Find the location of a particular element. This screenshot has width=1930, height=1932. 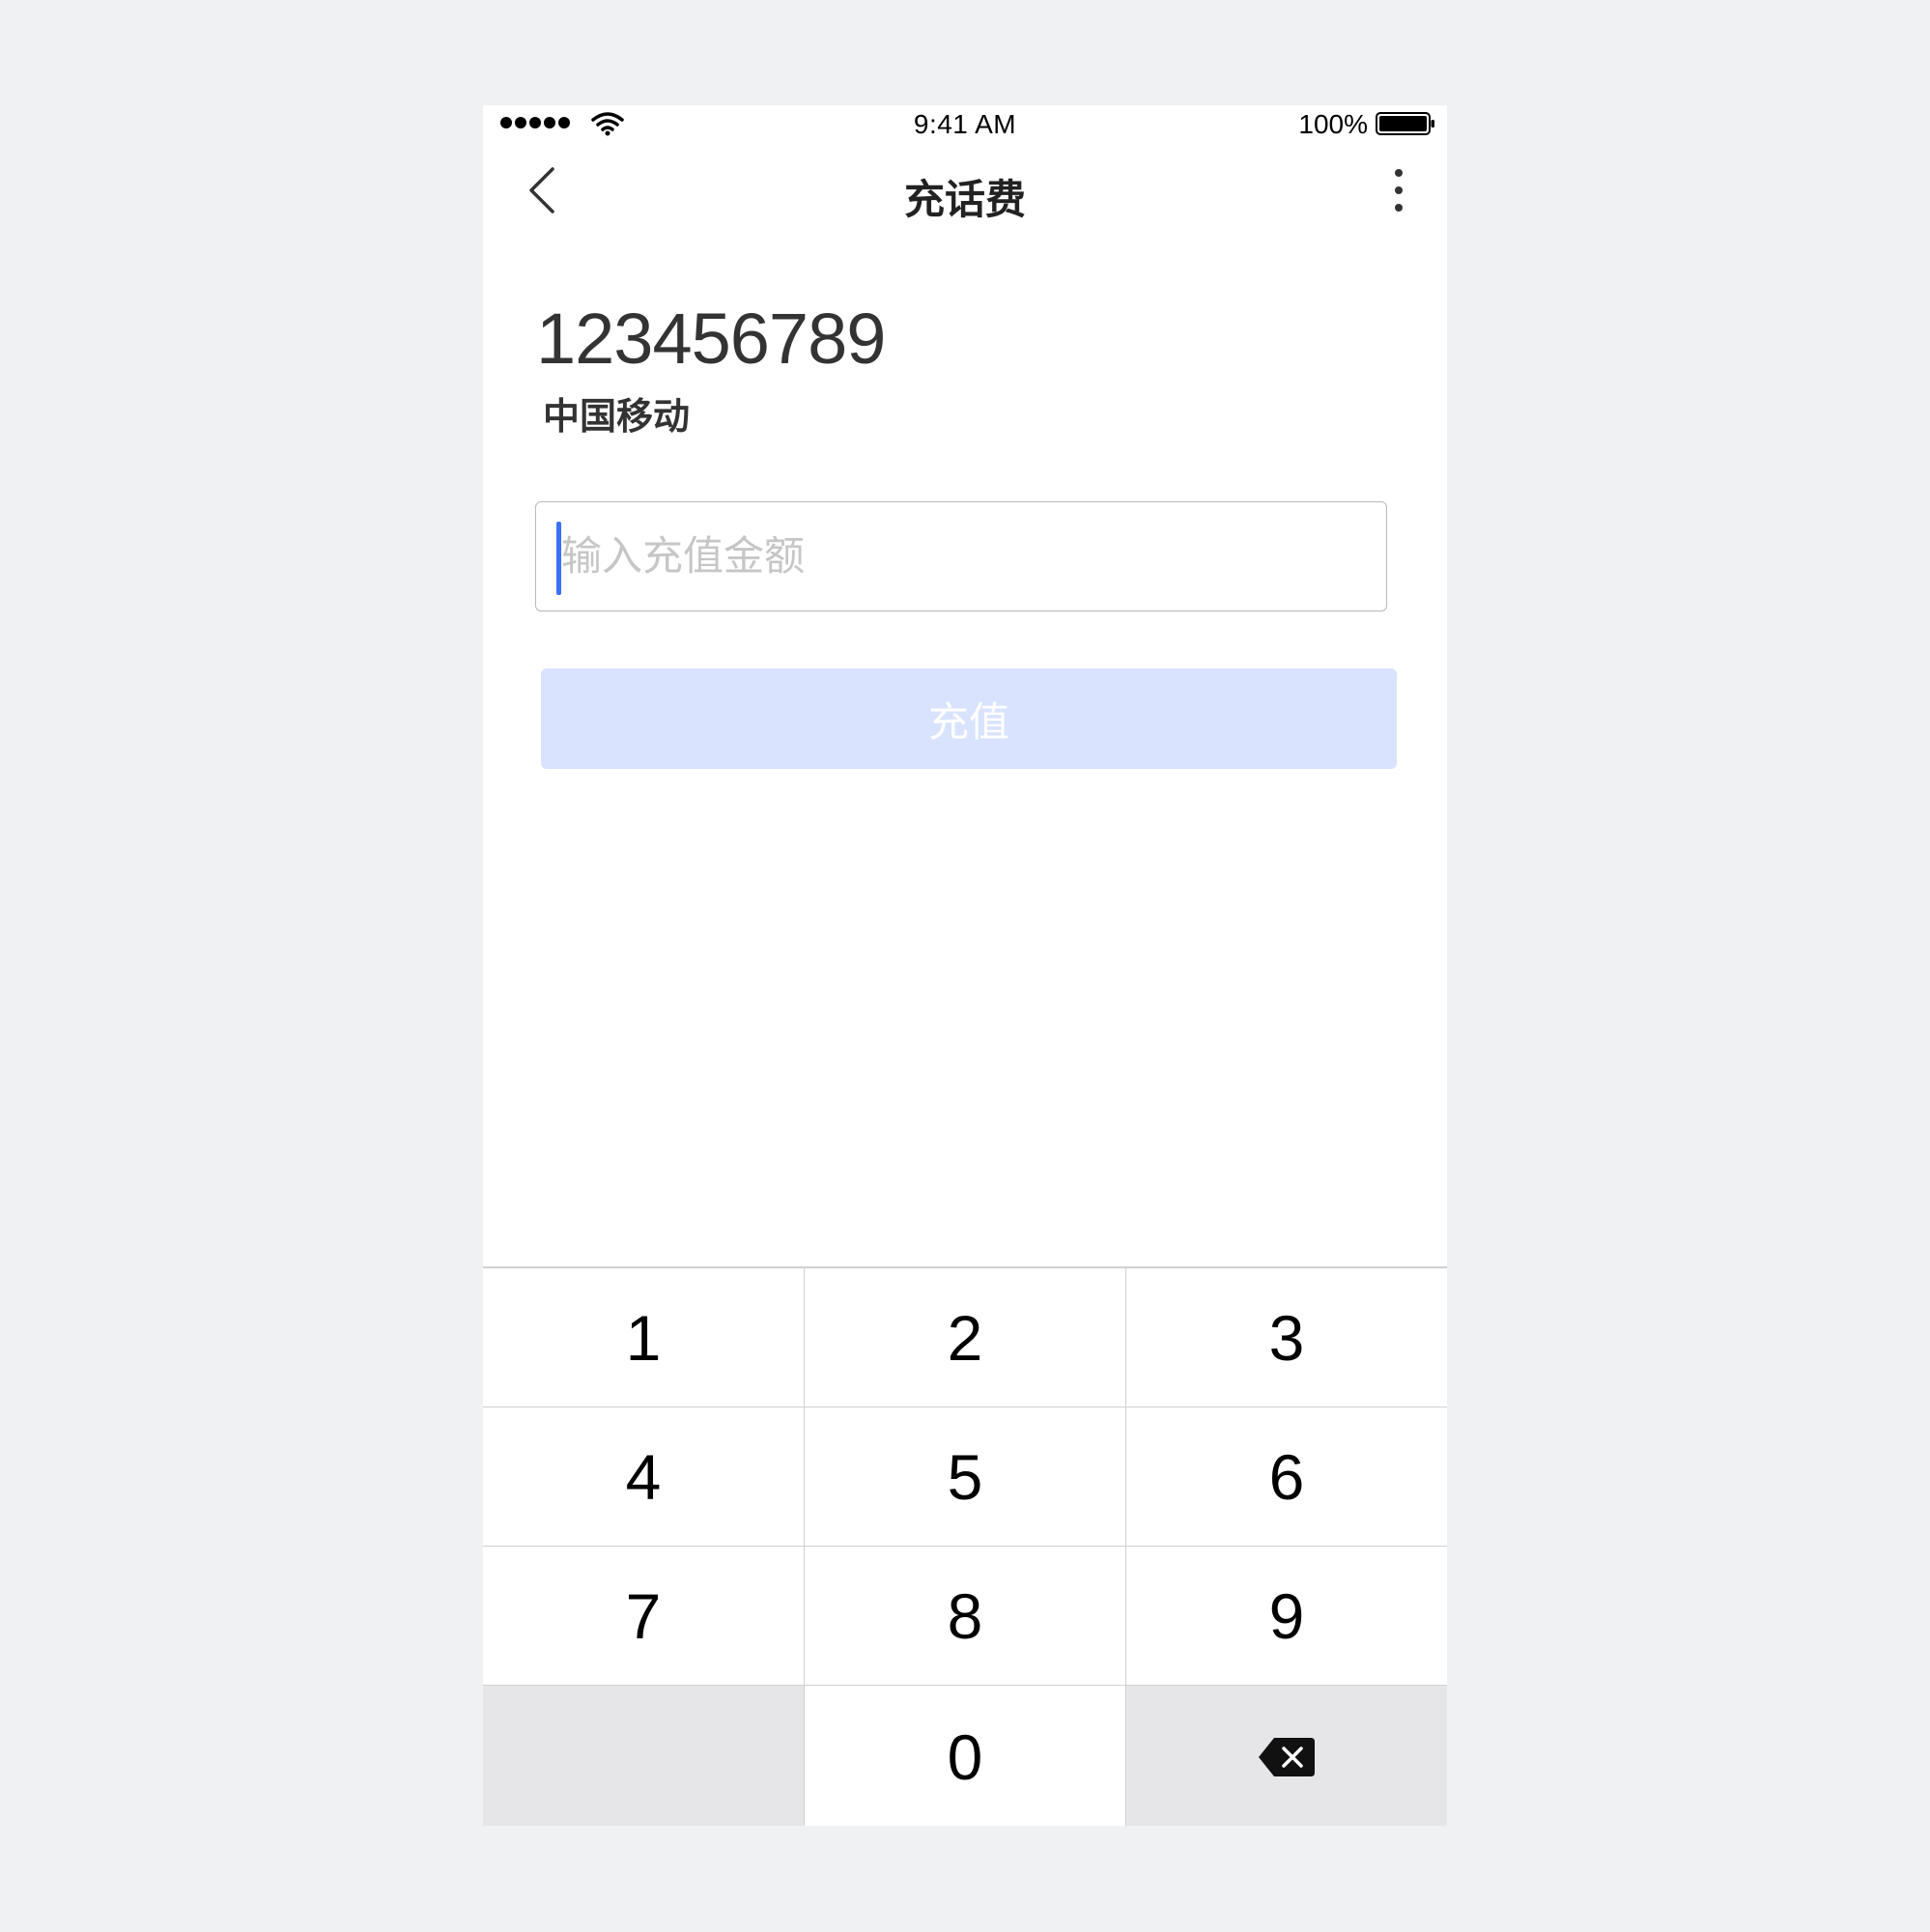

key-7: 7 is located at coordinates (644, 1616).